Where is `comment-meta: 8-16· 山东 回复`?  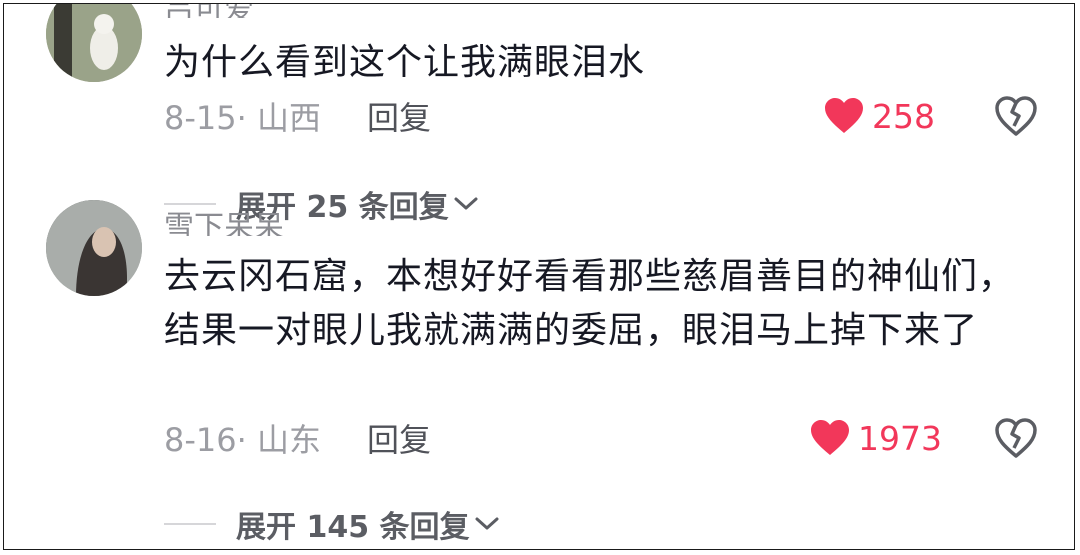 comment-meta: 8-16· 山东 回复 is located at coordinates (297, 438).